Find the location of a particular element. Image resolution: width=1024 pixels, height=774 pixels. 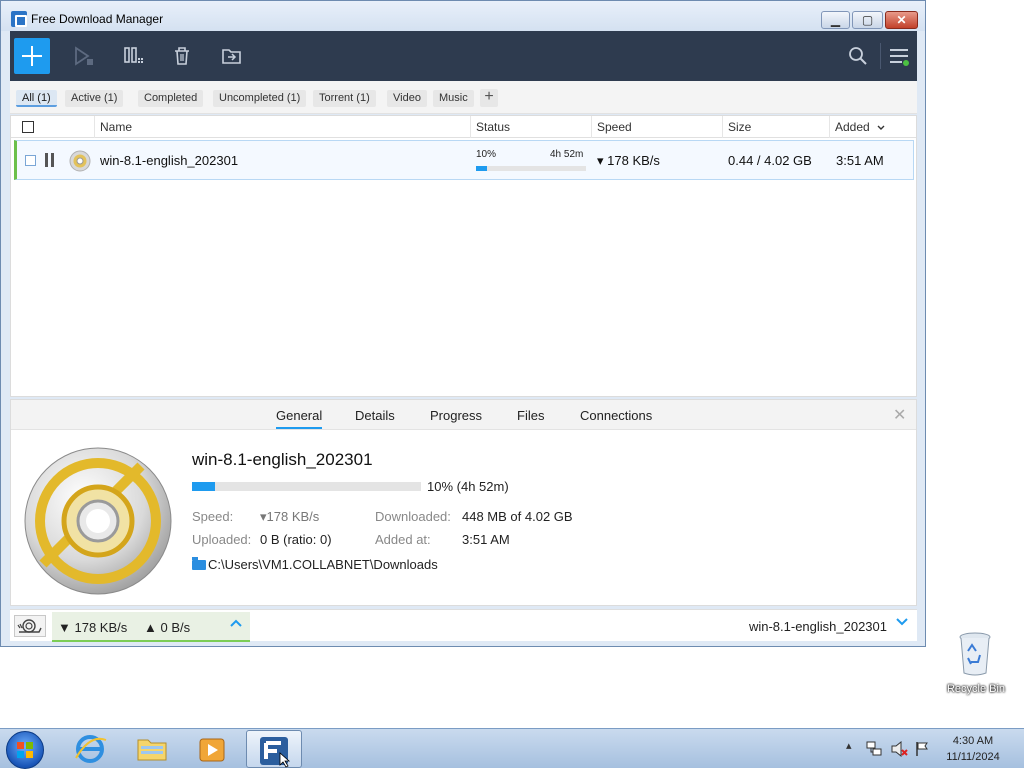

folder-icon is located at coordinates (199, 563).